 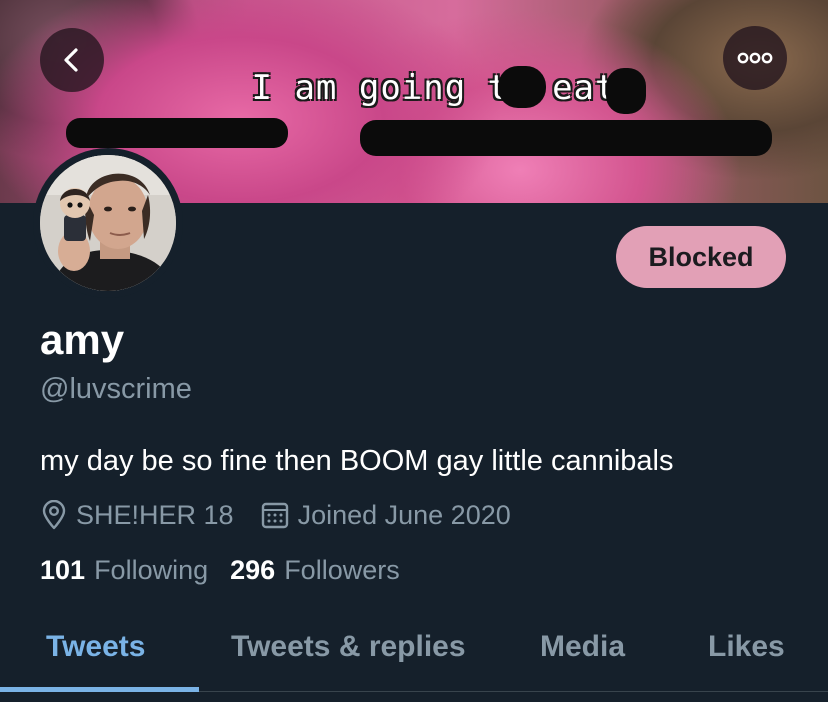 What do you see at coordinates (63, 570) in the screenshot?
I see `following-count: 101` at bounding box center [63, 570].